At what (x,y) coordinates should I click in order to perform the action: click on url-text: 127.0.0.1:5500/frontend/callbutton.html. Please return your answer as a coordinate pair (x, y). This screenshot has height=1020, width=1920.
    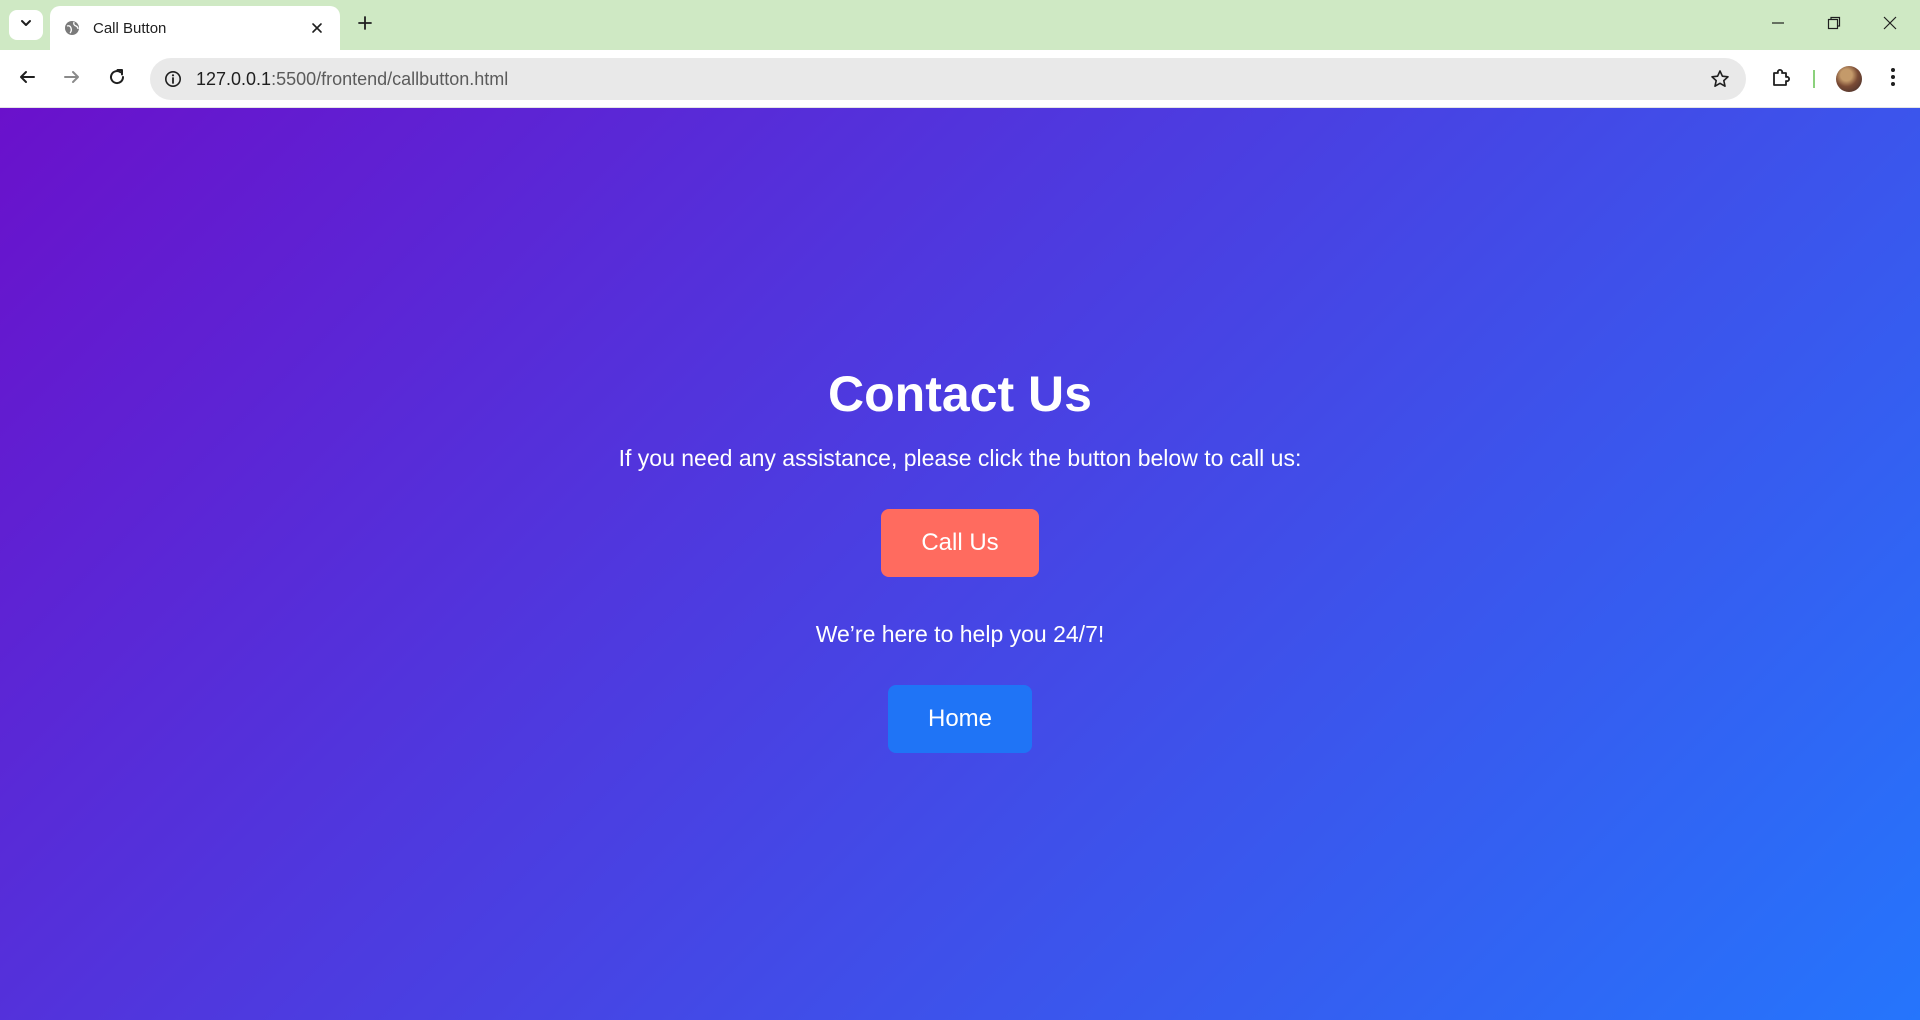
    Looking at the image, I should click on (352, 79).